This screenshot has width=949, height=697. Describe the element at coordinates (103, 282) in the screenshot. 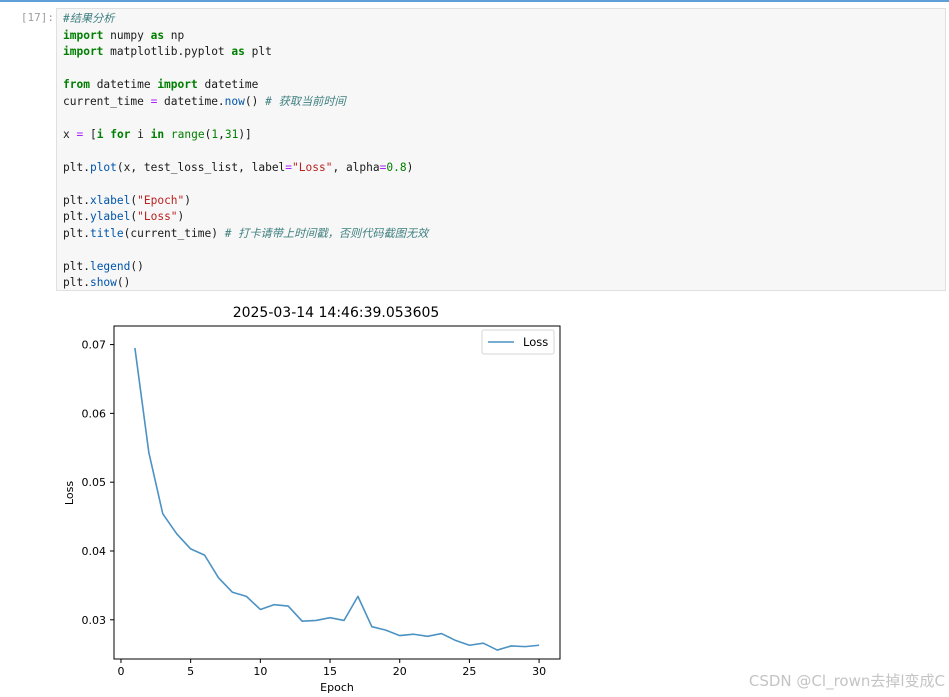

I see `code-token: show` at that location.